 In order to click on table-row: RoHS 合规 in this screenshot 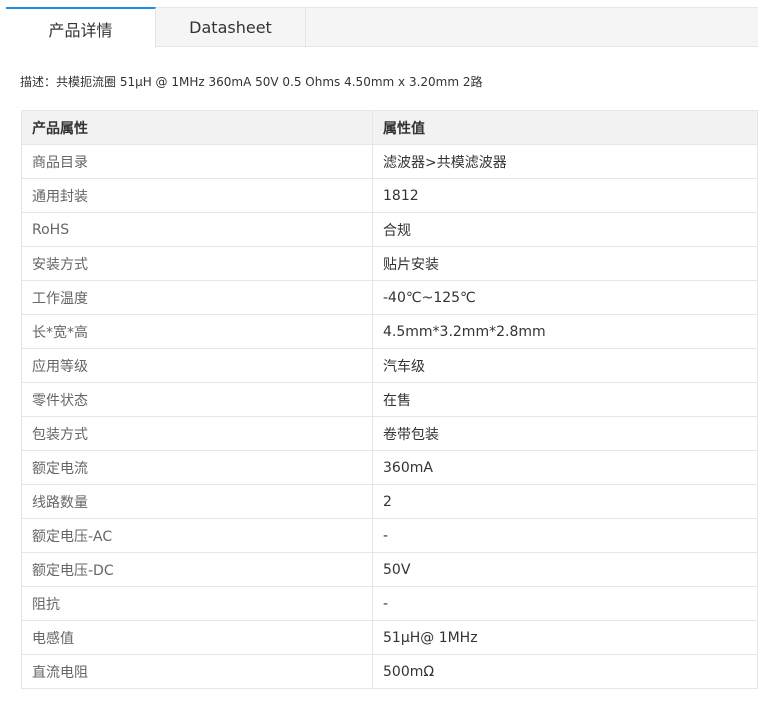, I will do `click(389, 229)`.